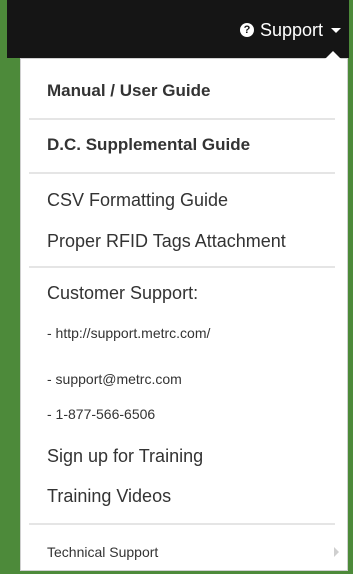 This screenshot has height=574, width=353. What do you see at coordinates (195, 552) in the screenshot?
I see `technical-support-submenu: Technical Support` at bounding box center [195, 552].